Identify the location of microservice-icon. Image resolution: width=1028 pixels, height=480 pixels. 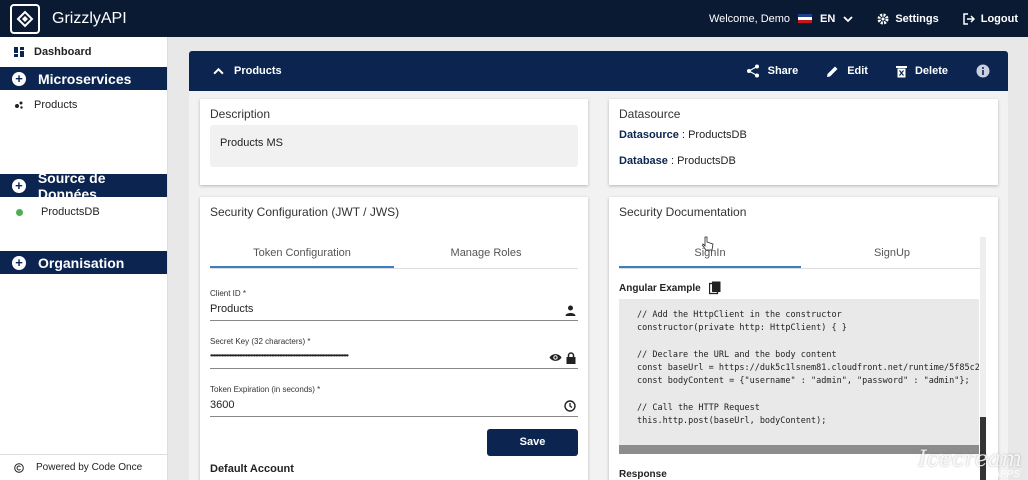
(19, 105).